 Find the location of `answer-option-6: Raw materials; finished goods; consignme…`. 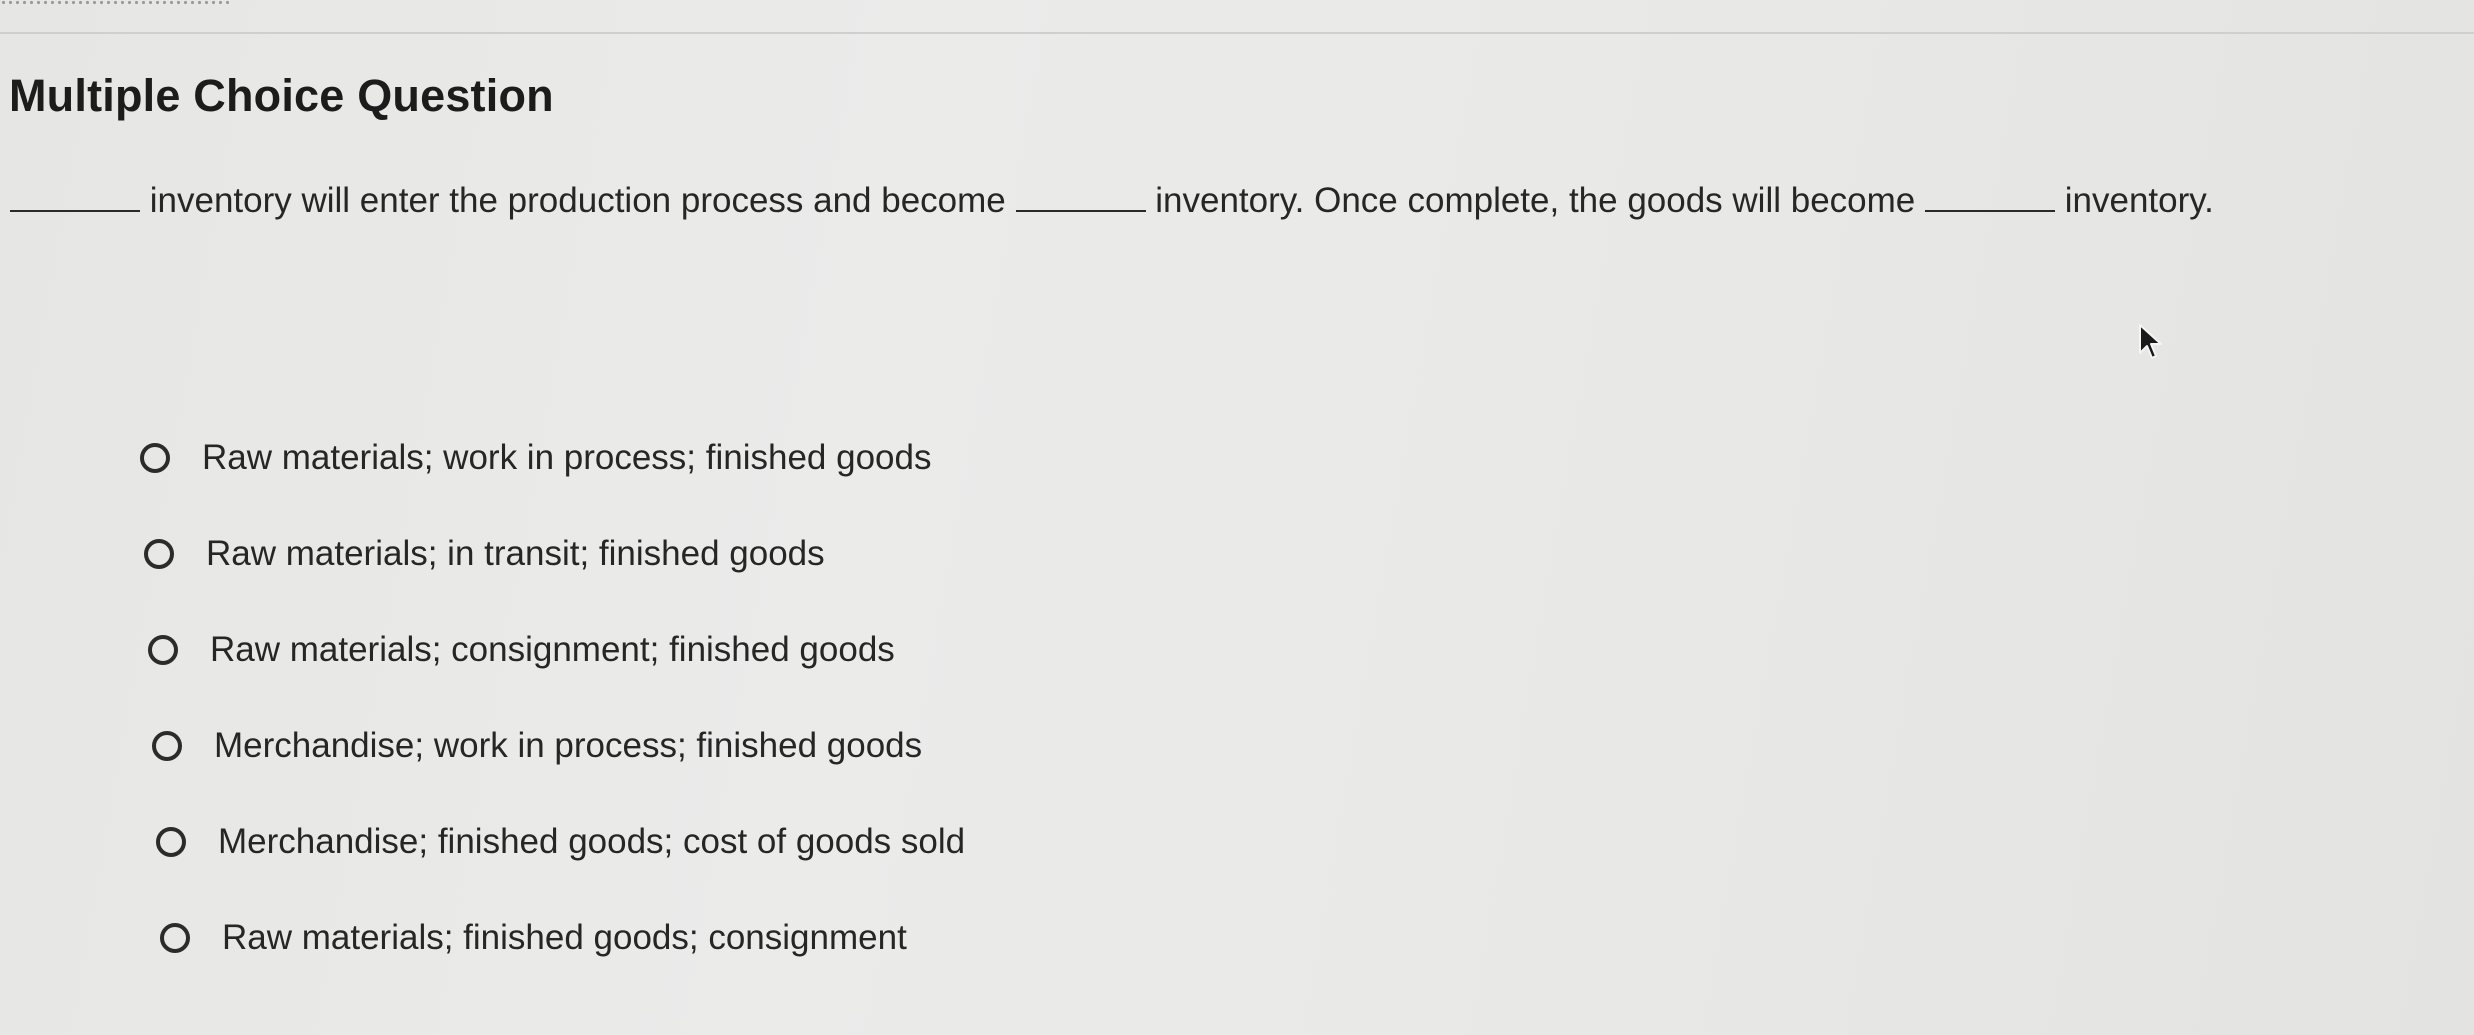

answer-option-6: Raw materials; finished goods; consignme… is located at coordinates (562, 938).